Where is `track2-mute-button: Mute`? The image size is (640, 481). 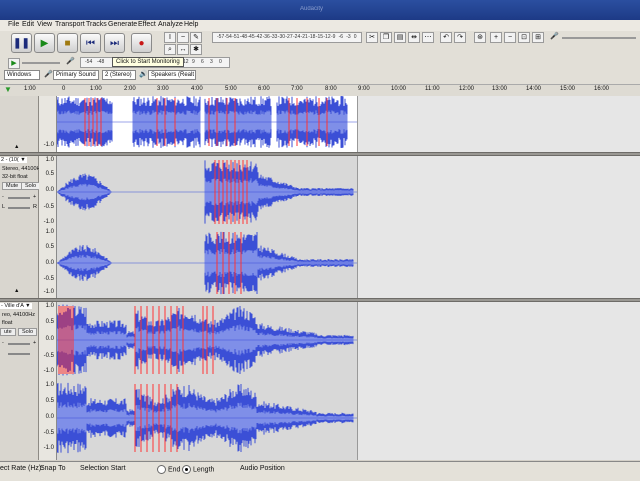 track2-mute-button: Mute is located at coordinates (12, 186).